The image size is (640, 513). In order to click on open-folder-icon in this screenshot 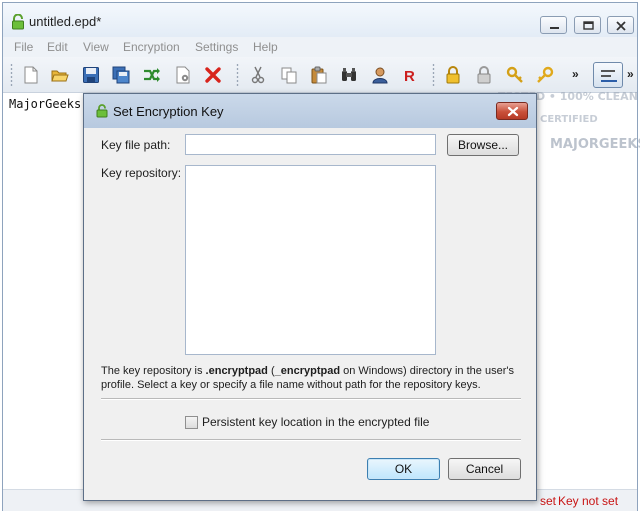, I will do `click(60, 76)`.